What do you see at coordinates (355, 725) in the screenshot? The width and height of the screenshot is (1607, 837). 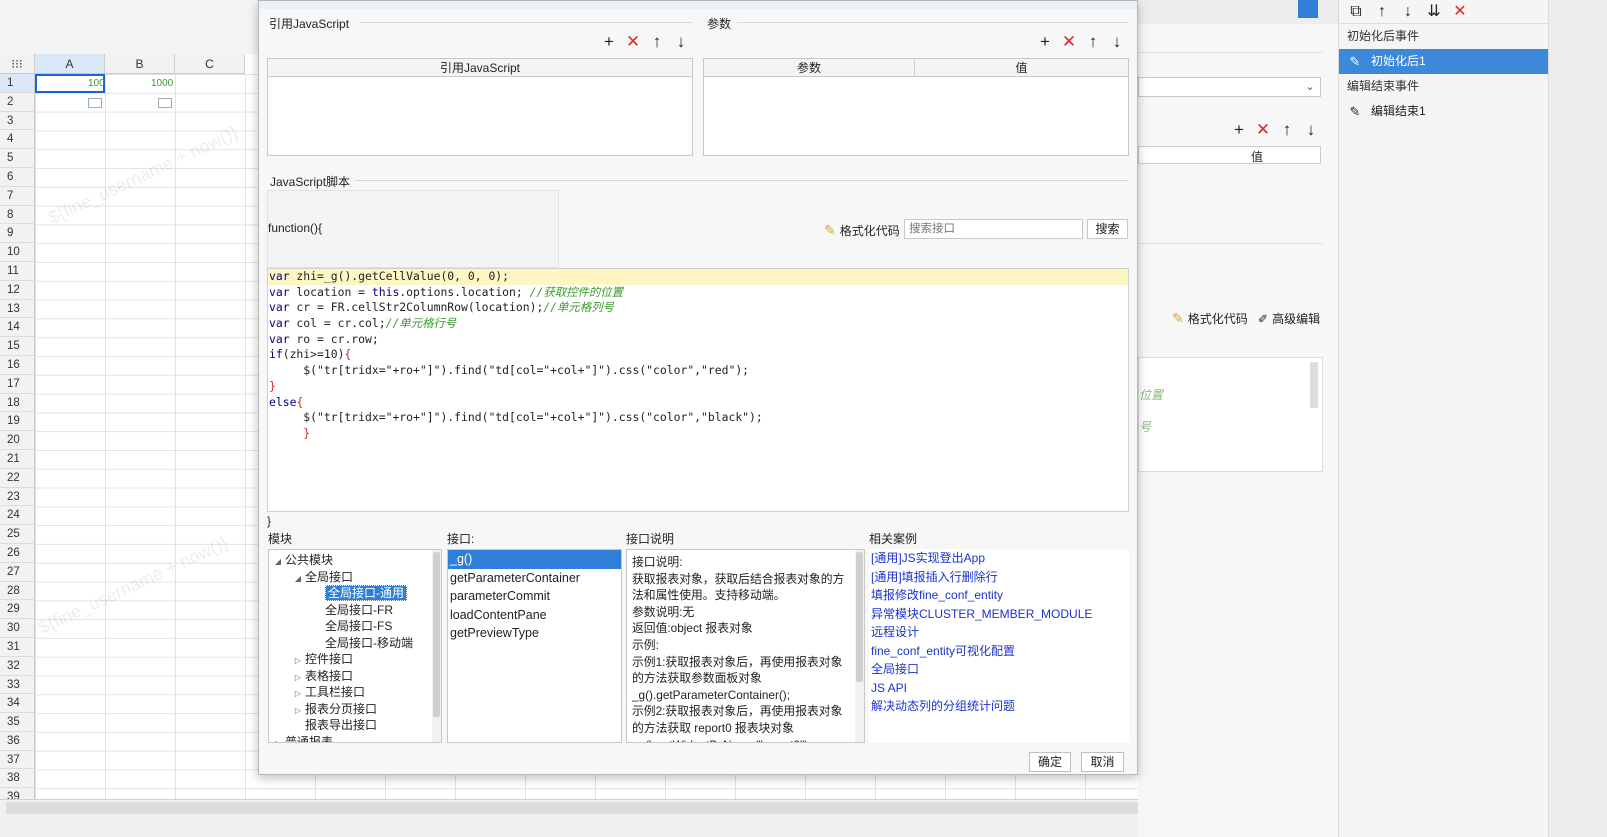 I see `tree-item: 报表导出接口` at bounding box center [355, 725].